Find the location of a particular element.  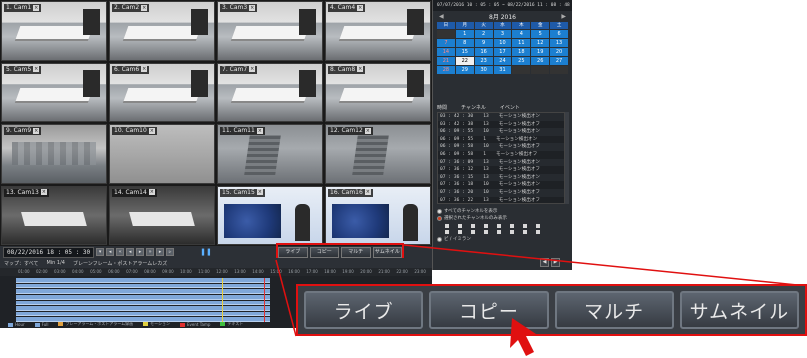

event-row: 06 : 09 : 55 1 モーション検出オン is located at coordinates (501, 140).